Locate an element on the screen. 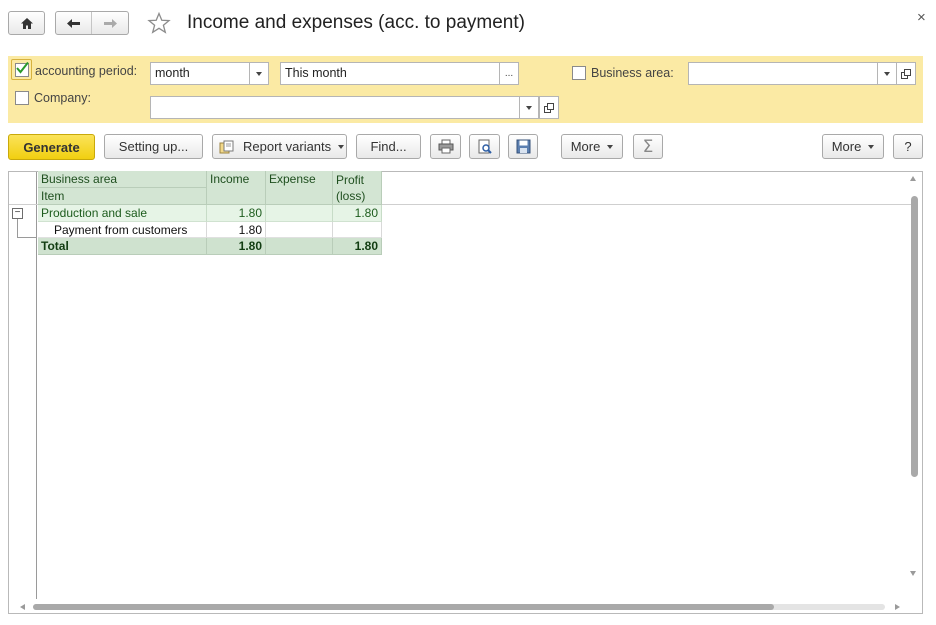 This screenshot has height=625, width=936. company-dropdown-button is located at coordinates (529, 107).